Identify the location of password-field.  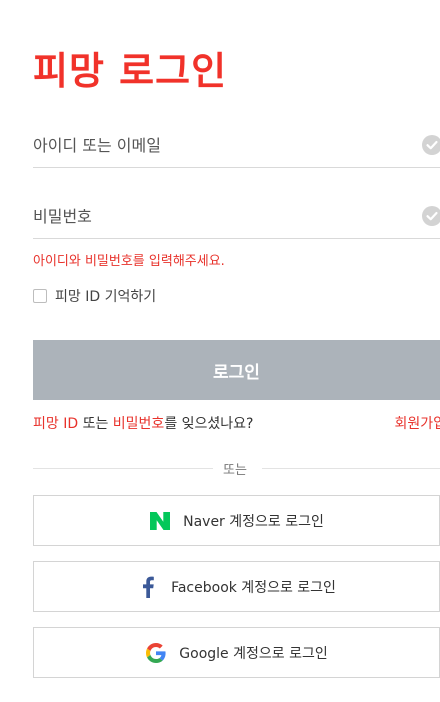
(236, 216).